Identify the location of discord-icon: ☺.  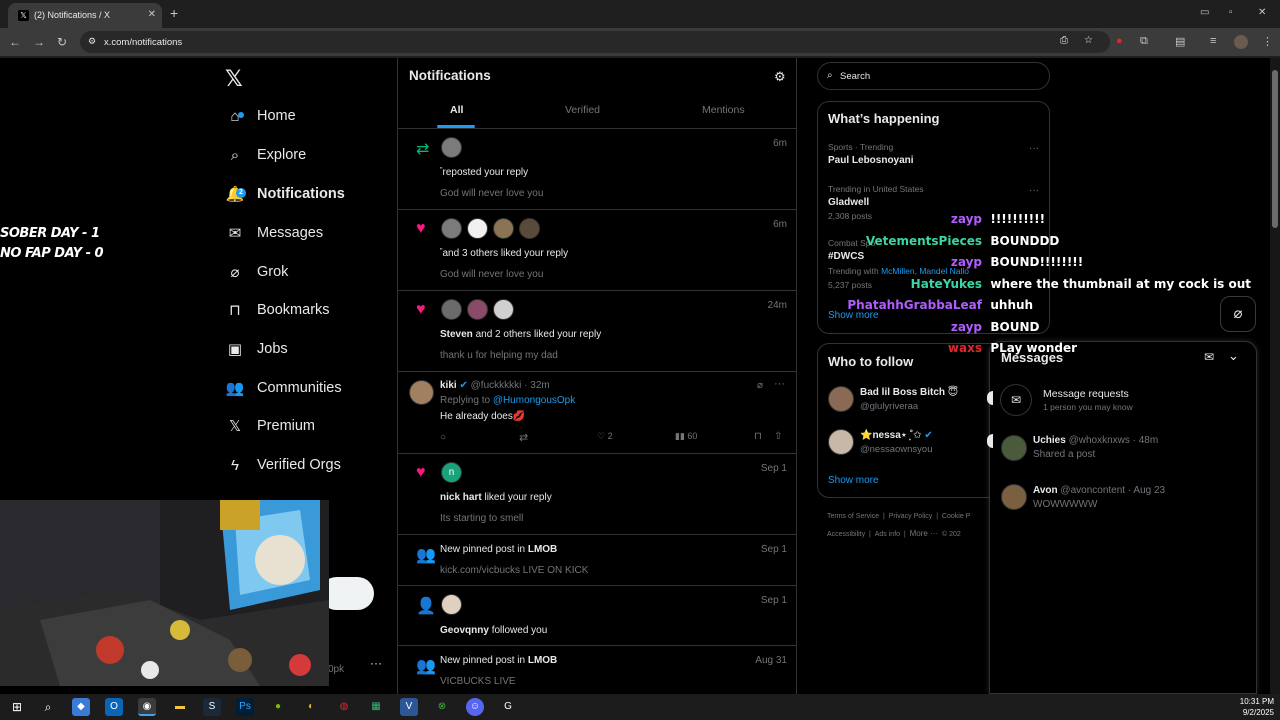
(475, 707).